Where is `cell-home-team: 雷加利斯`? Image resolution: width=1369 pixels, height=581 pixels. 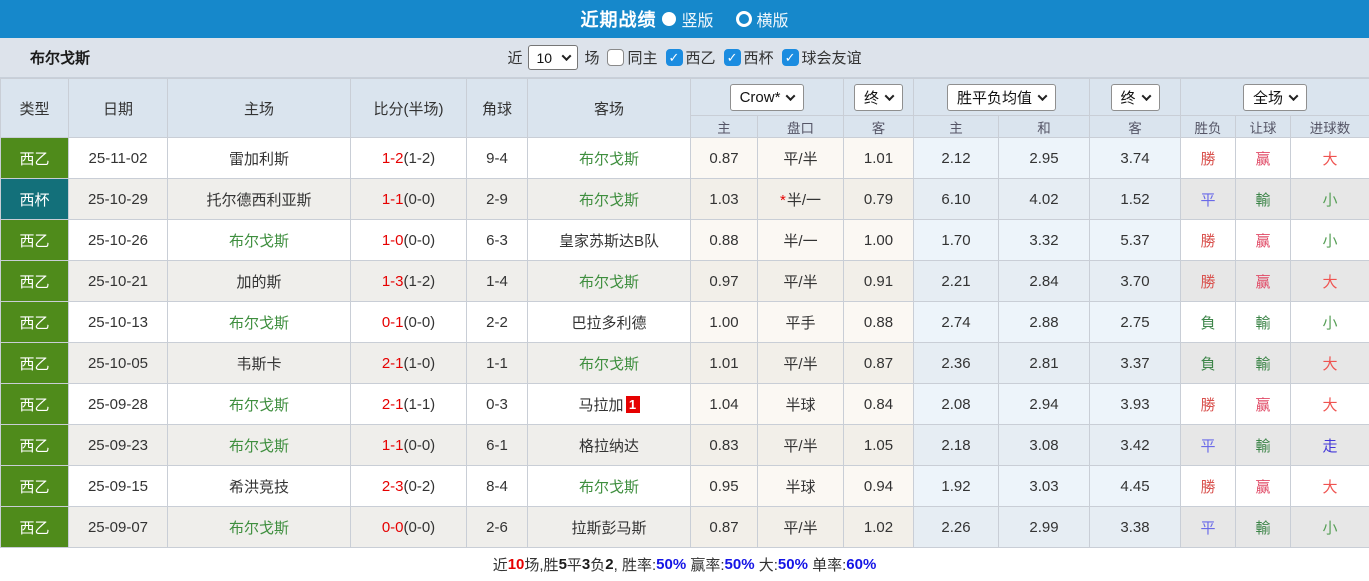
cell-home-team: 雷加利斯 is located at coordinates (259, 158).